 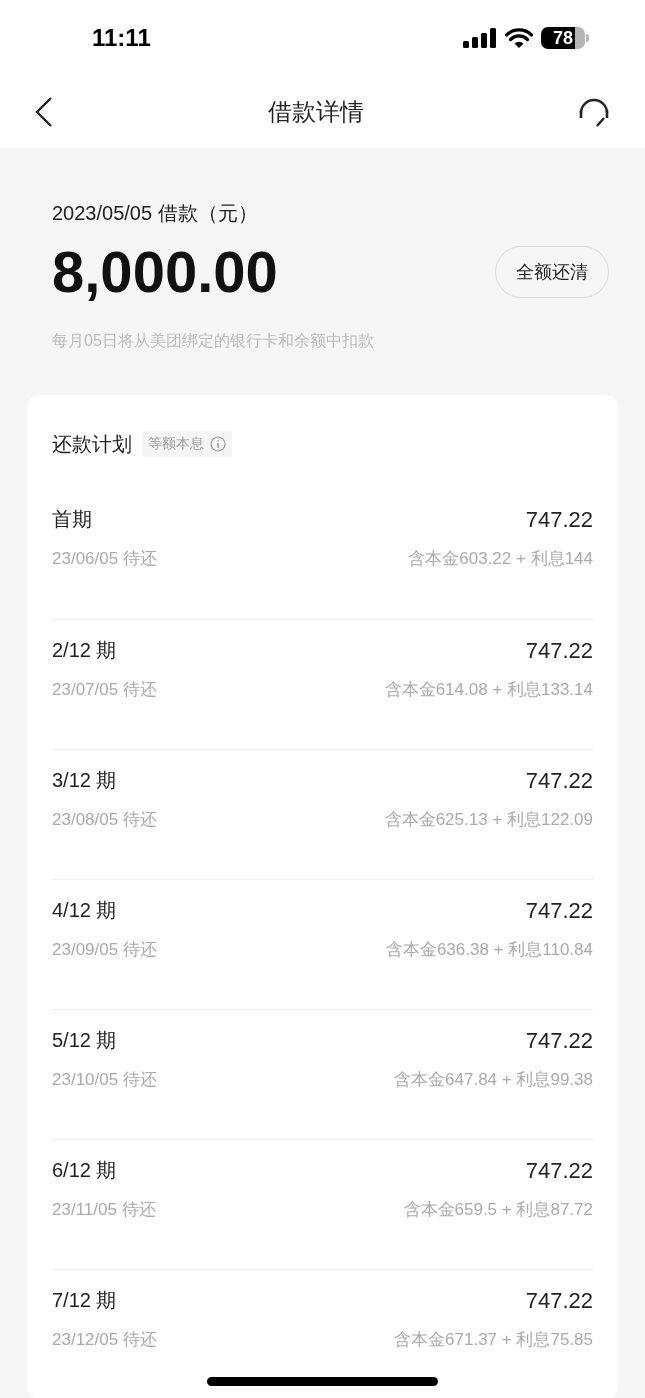 I want to click on period-label: 7/12 期, so click(x=84, y=1300).